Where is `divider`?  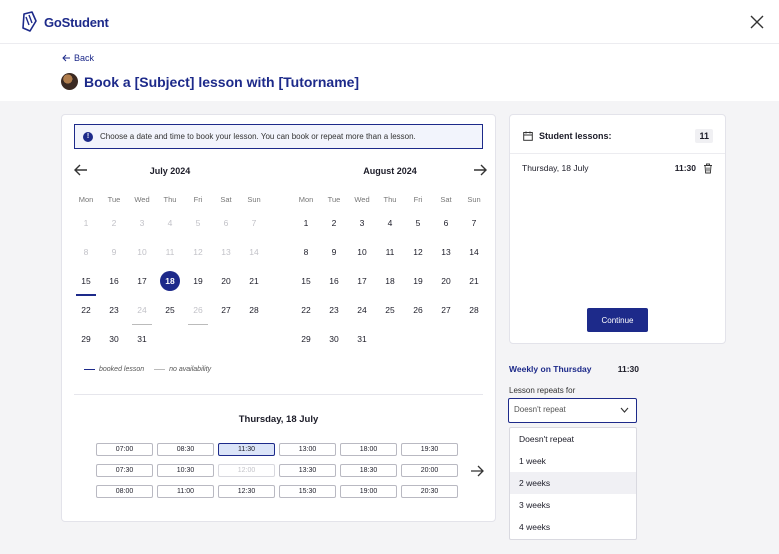 divider is located at coordinates (278, 394).